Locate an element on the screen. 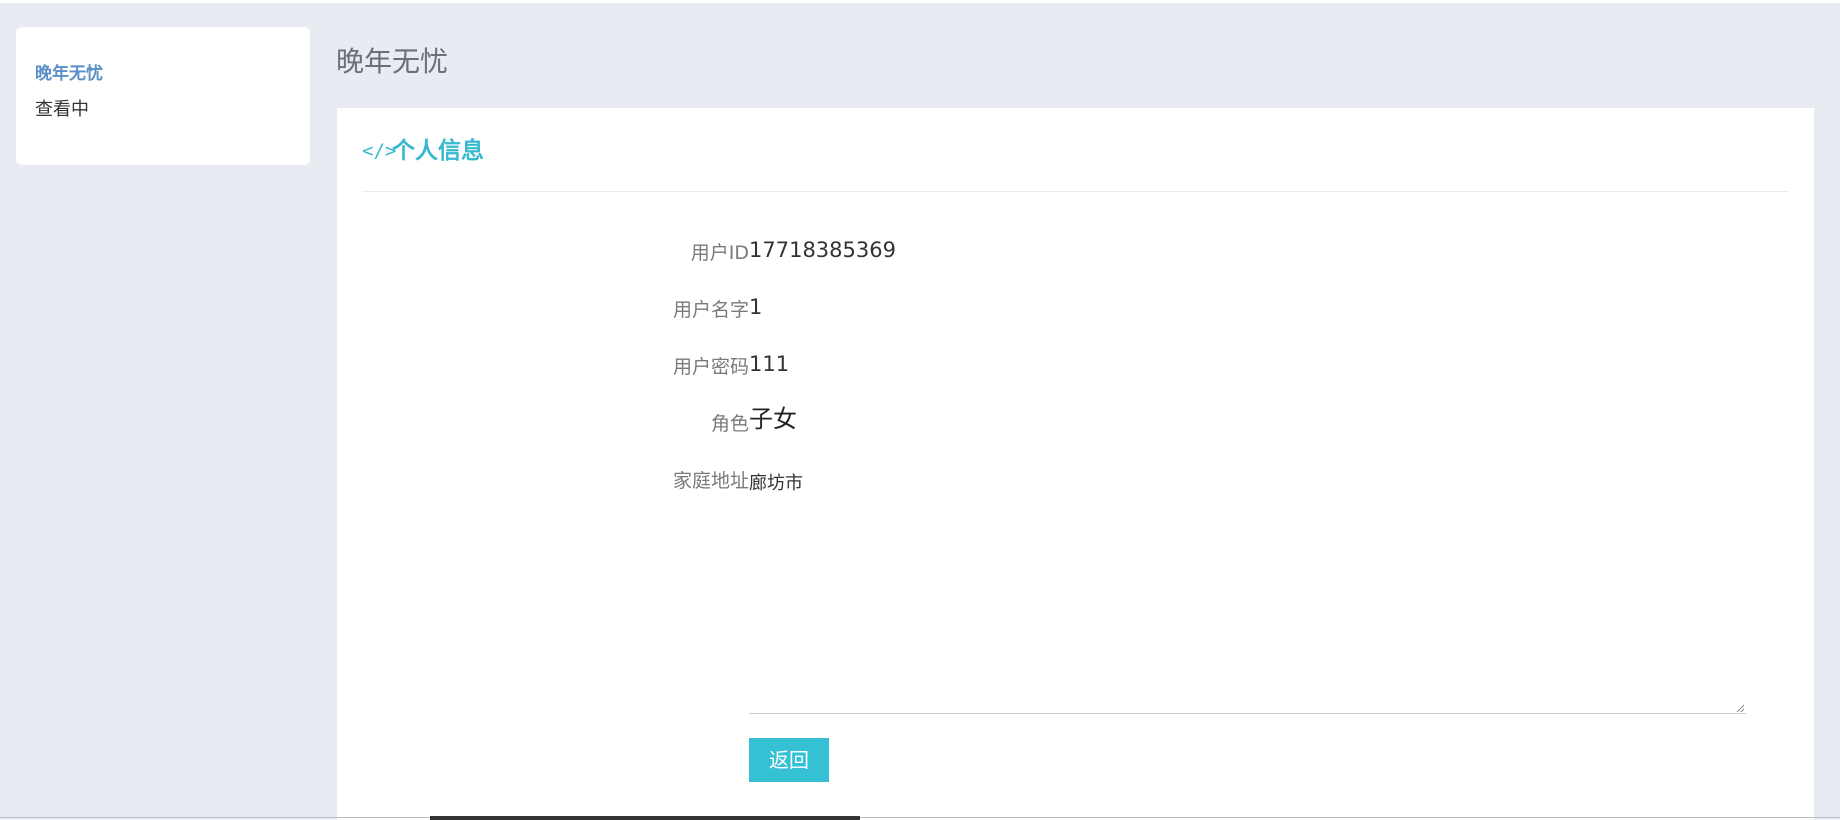 Image resolution: width=1840 pixels, height=820 pixels. top-edge is located at coordinates (920, 1).